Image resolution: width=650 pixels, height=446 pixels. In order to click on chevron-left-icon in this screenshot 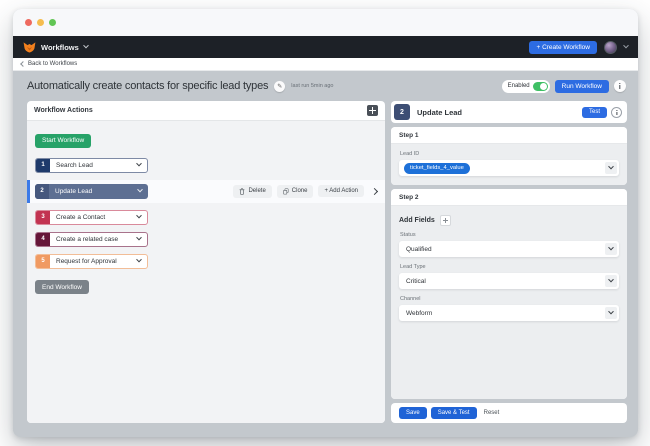, I will do `click(23, 64)`.